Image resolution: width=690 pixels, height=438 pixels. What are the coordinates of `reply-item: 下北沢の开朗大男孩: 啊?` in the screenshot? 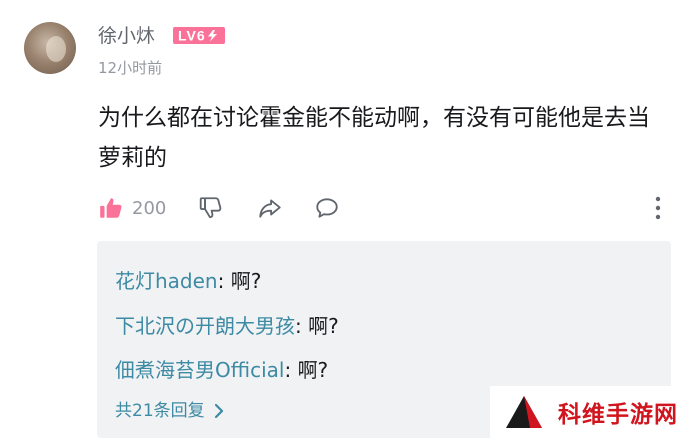 It's located at (227, 326).